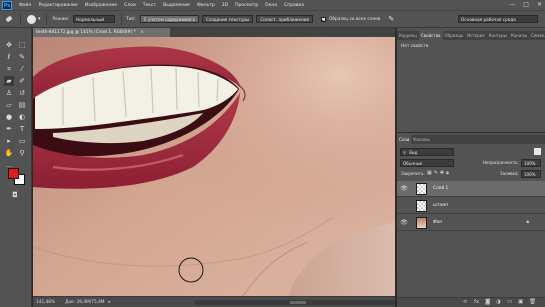 The width and height of the screenshot is (545, 307). Describe the element at coordinates (169, 19) in the screenshot. I see `type-content-aware-button: С учетом содержимого` at that location.